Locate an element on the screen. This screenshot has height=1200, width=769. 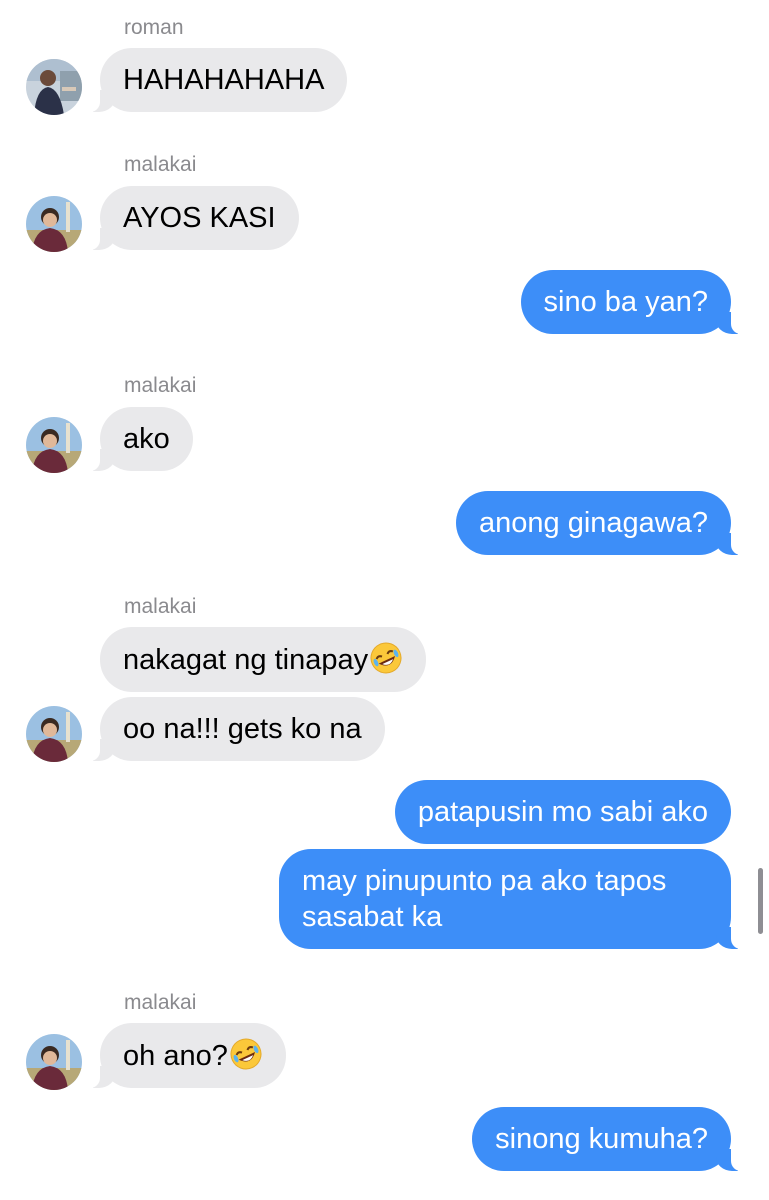
message-text: may pinupunto pa ako tapos sasabat ka is located at coordinates (484, 899).